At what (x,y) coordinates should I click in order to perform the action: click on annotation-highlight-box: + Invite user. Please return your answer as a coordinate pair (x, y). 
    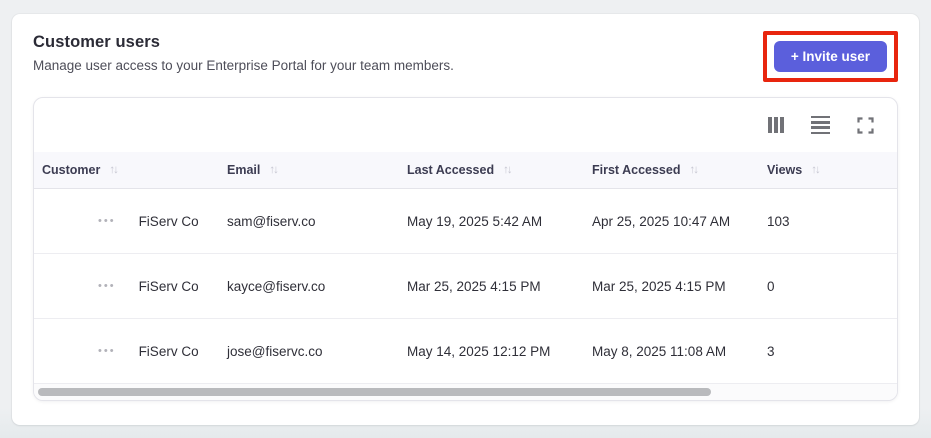
    Looking at the image, I should click on (830, 56).